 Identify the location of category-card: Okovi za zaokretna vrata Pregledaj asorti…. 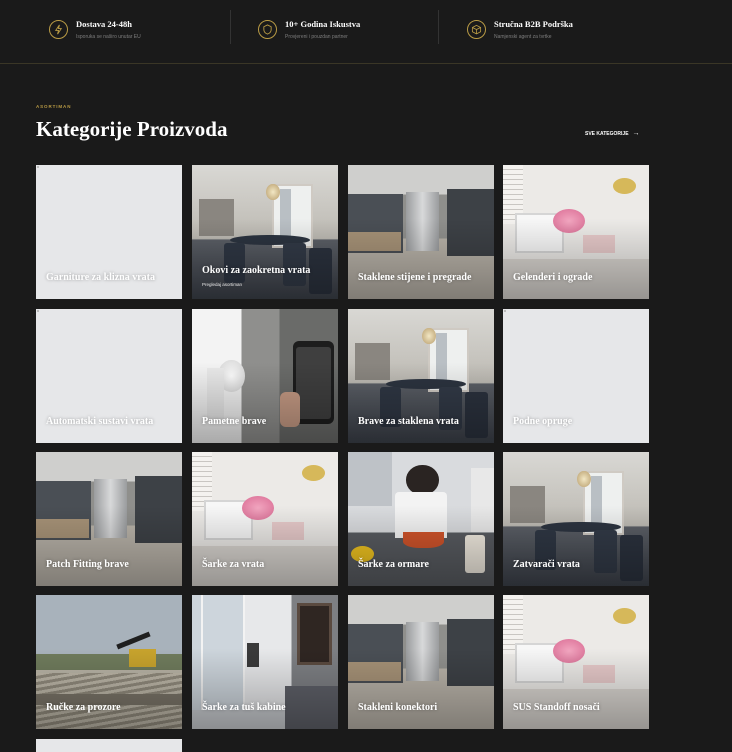
(265, 232).